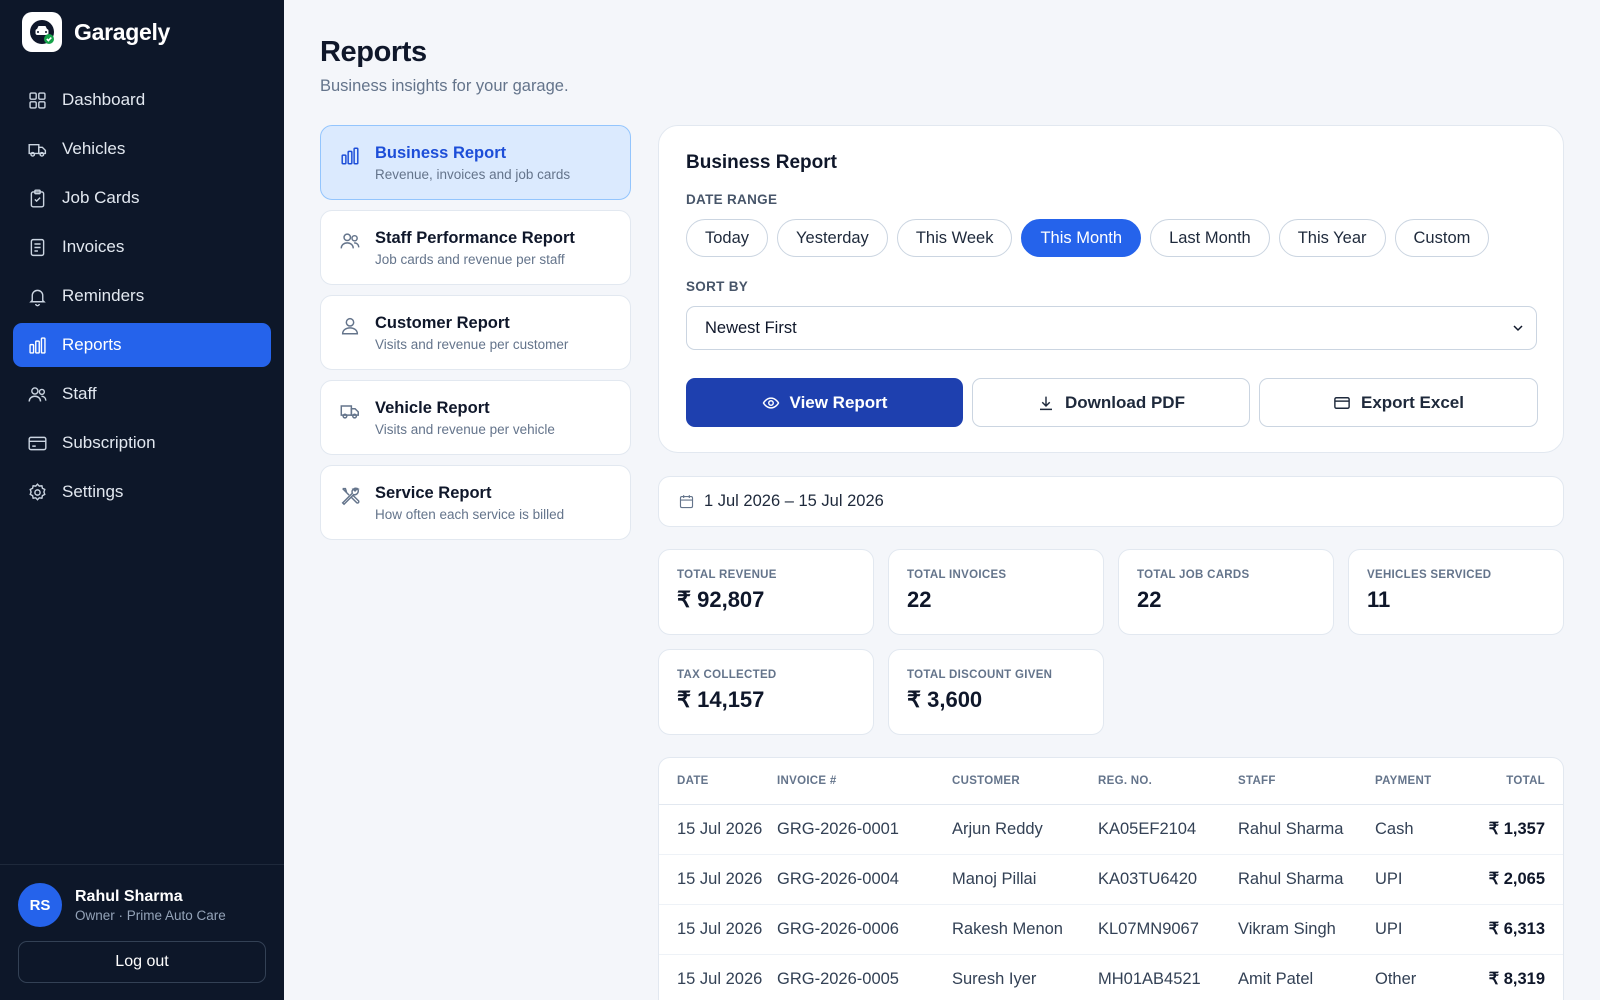 This screenshot has height=1000, width=1600. What do you see at coordinates (1519, 977) in the screenshot?
I see `cell-total: ₹ 8,319` at bounding box center [1519, 977].